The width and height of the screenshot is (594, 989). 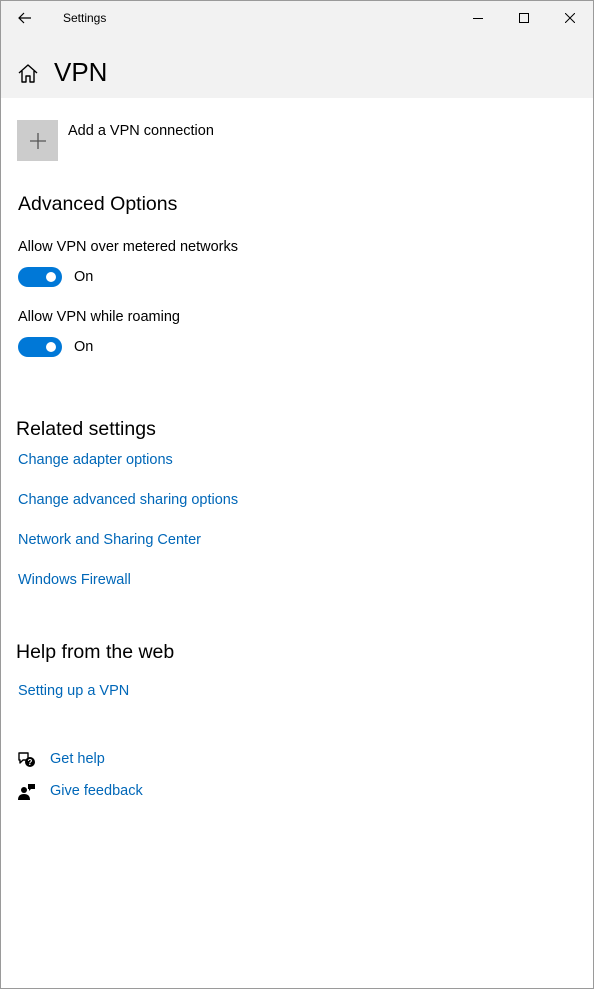 I want to click on related-settings-heading: Related settings, so click(x=86, y=429).